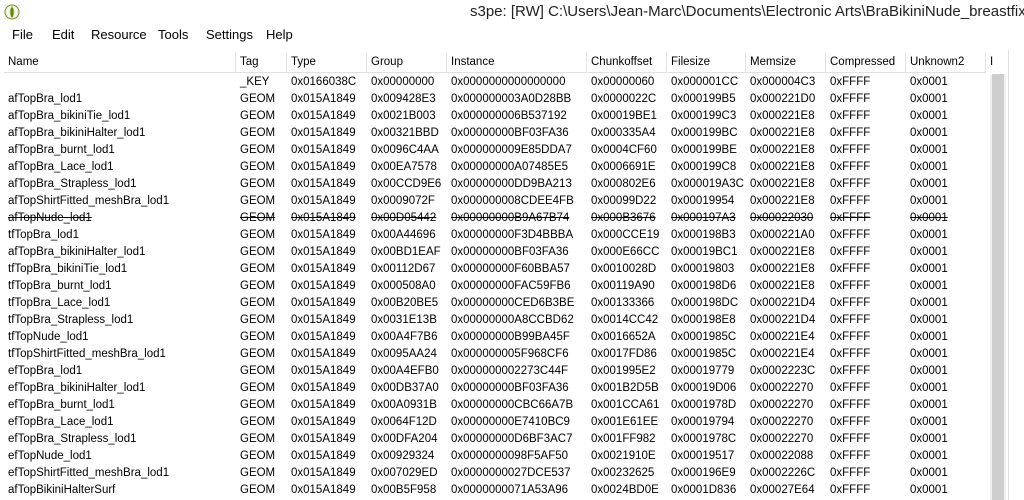 The width and height of the screenshot is (1024, 500). What do you see at coordinates (324, 82) in the screenshot?
I see `cell-type: 0x0166038C` at bounding box center [324, 82].